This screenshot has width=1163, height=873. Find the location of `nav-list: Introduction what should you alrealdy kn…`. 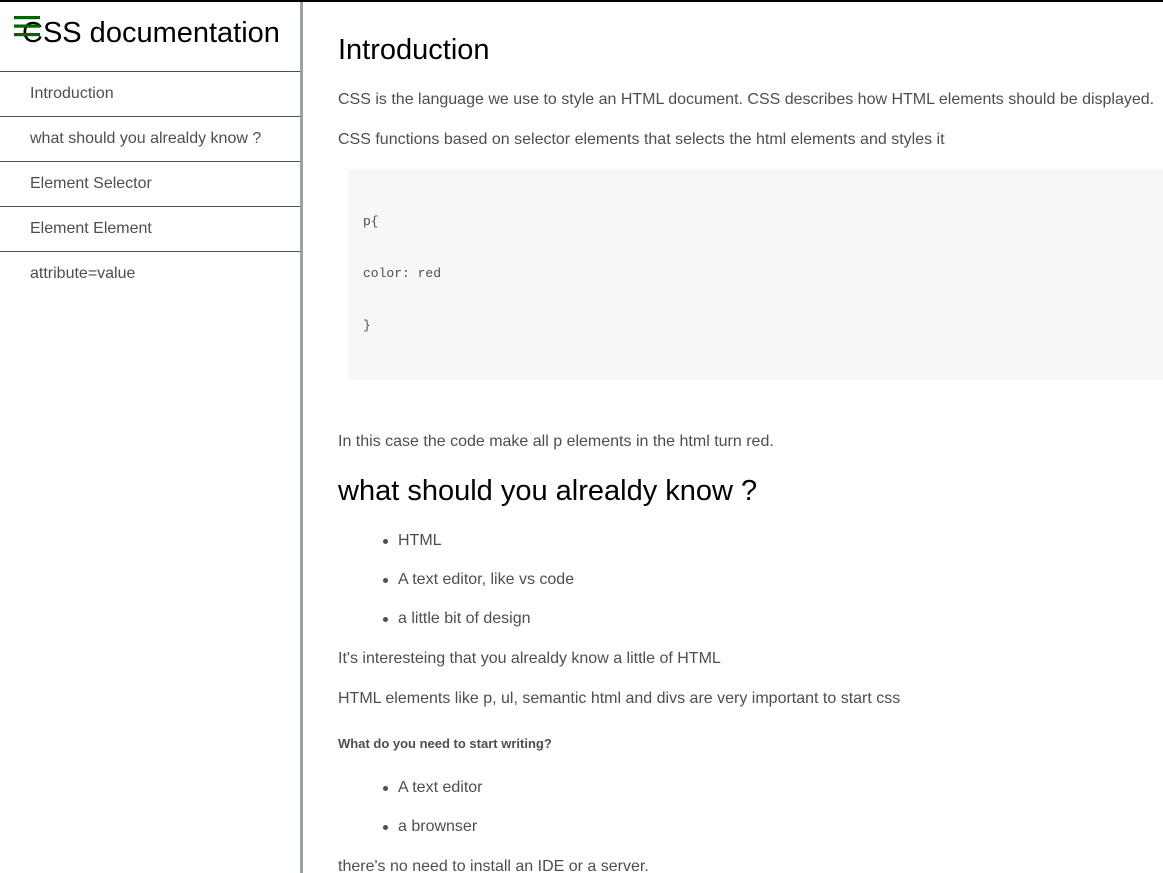

nav-list: Introduction what should you alrealdy kn… is located at coordinates (150, 184).